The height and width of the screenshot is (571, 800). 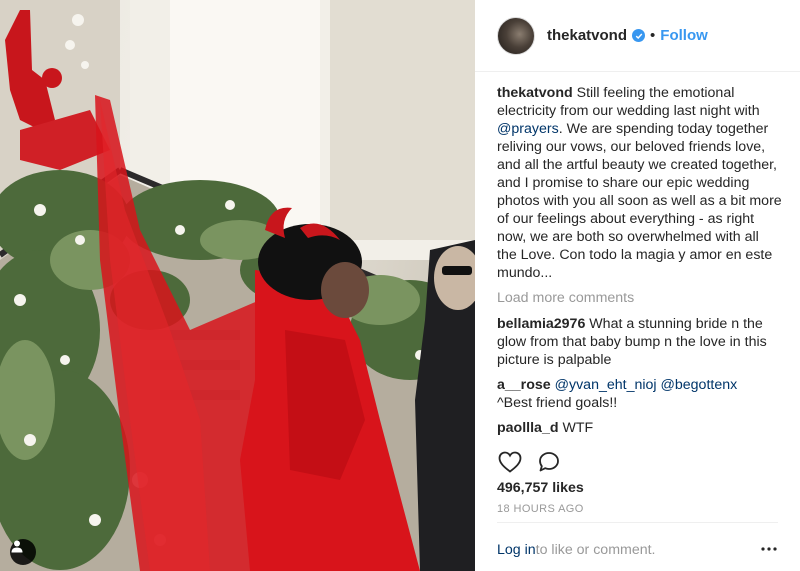 I want to click on comment-mention: @yvan_eht_nioj, so click(x=604, y=385).